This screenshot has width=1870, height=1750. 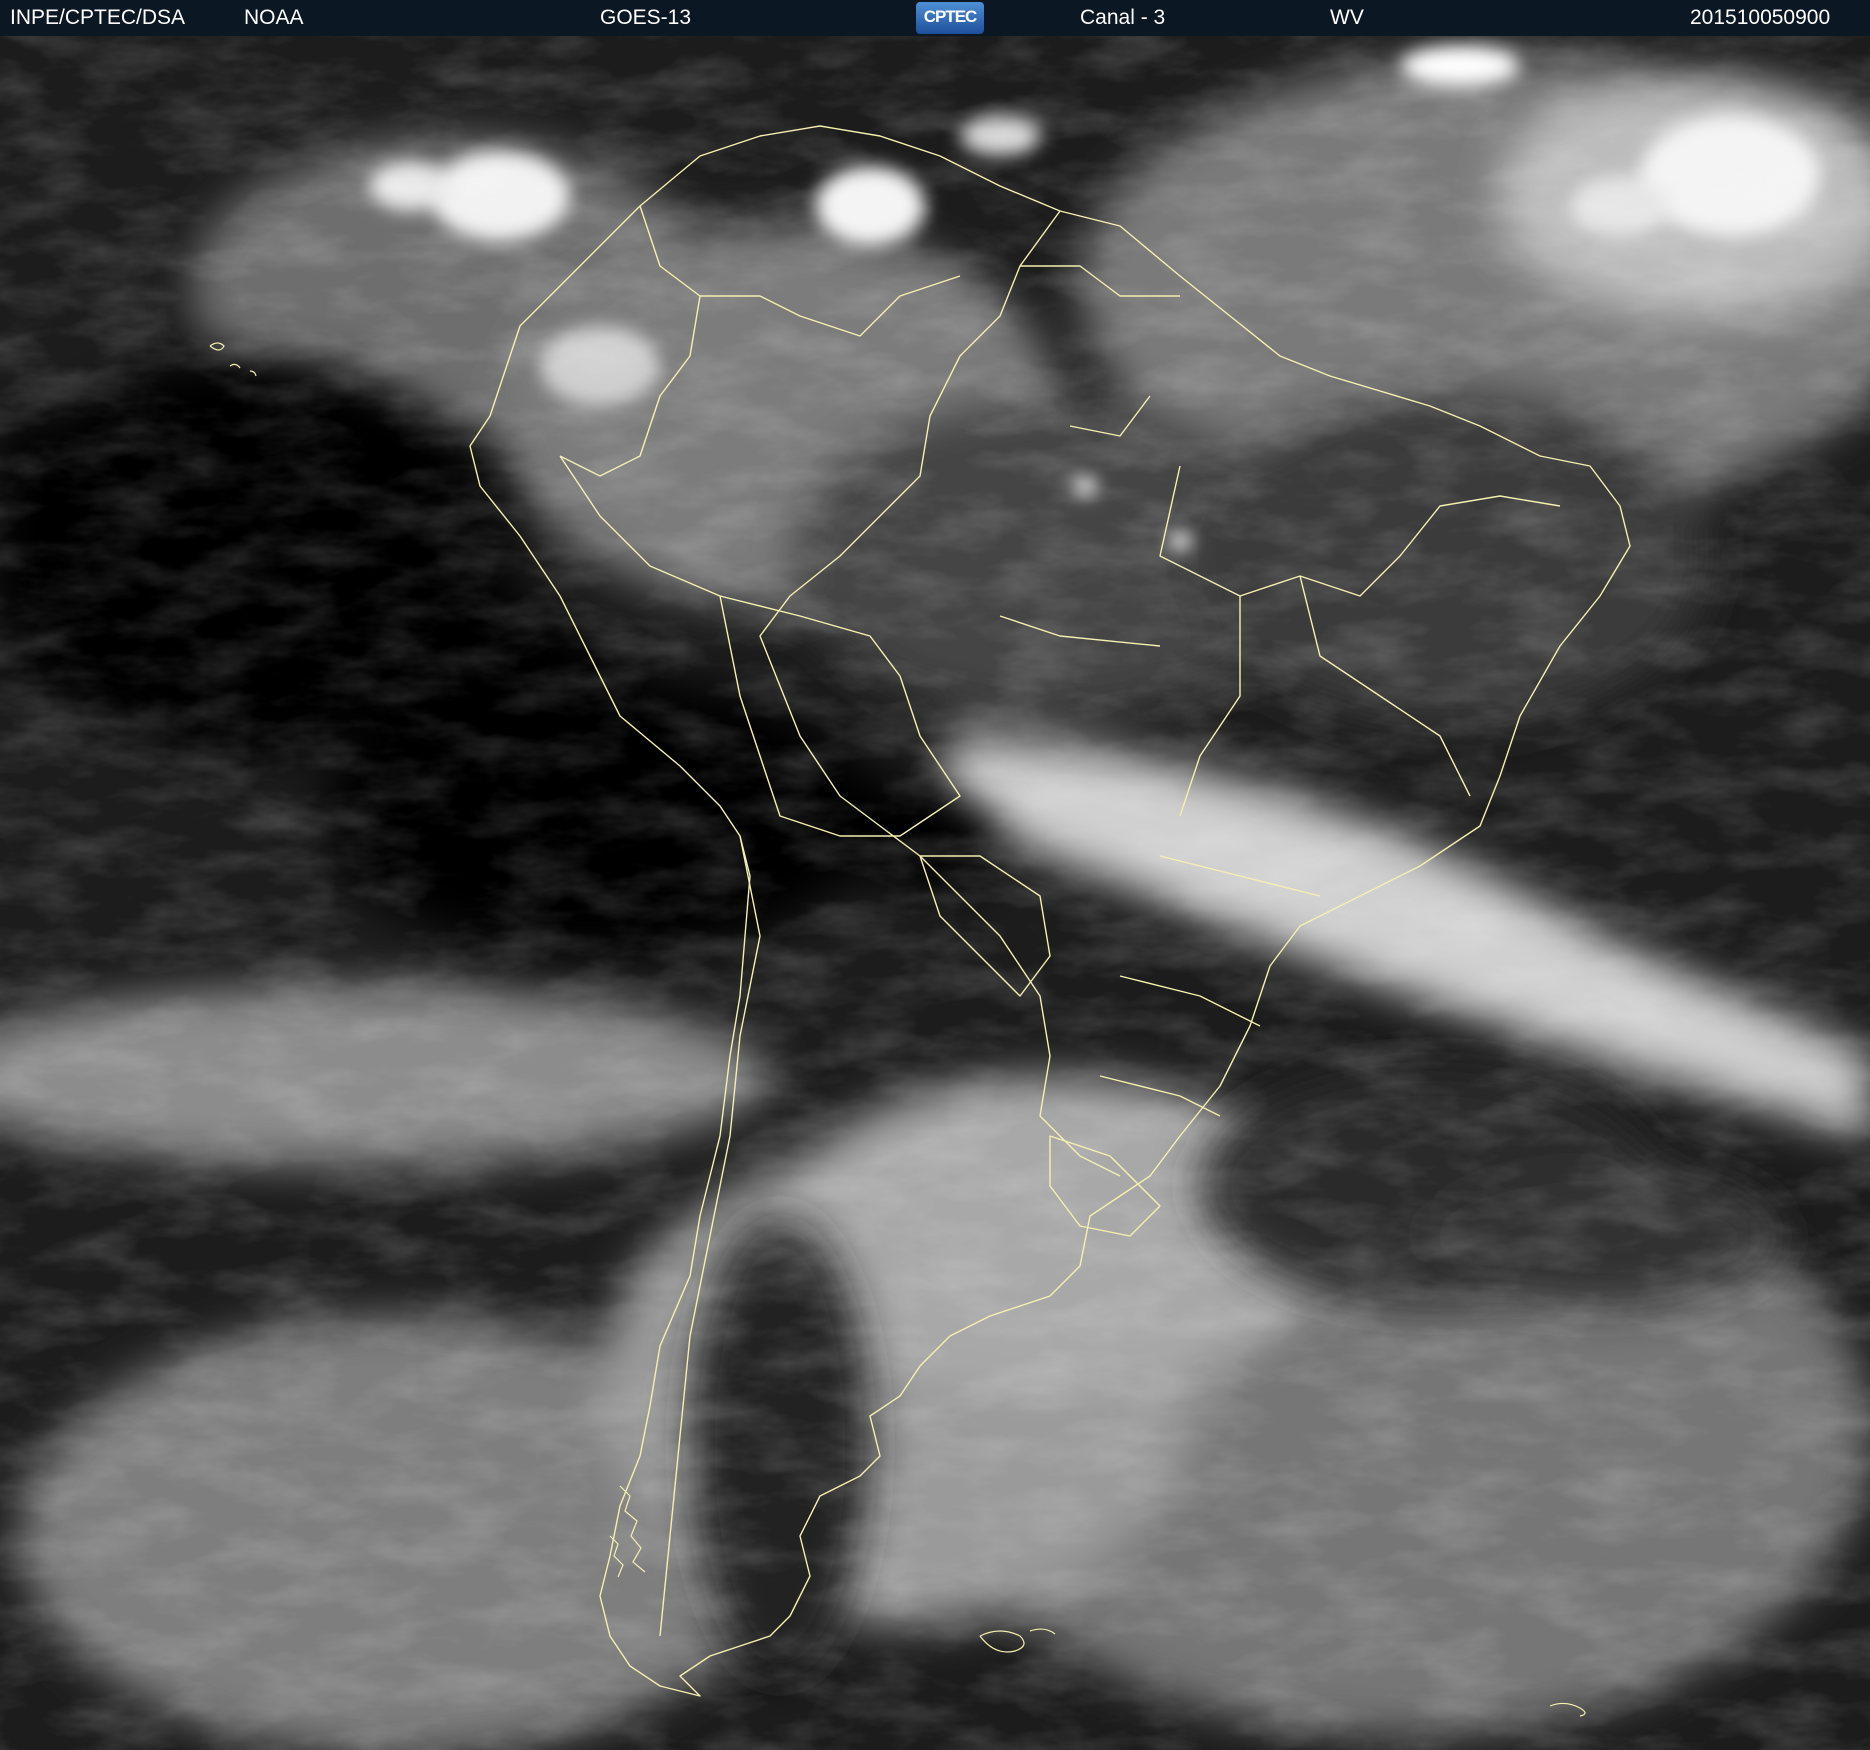 I want to click on timestamp-label: 201510050900, so click(x=1760, y=17).